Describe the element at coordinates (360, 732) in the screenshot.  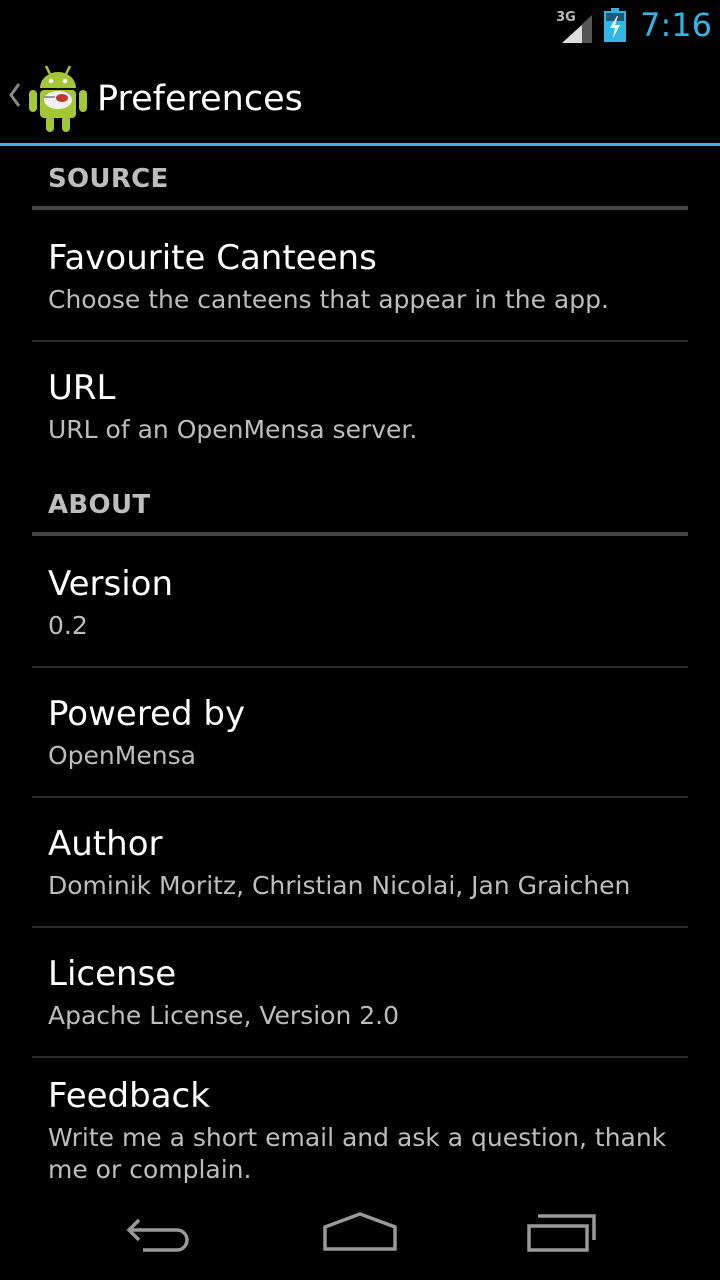
I see `pref-powered-by: Powered by OpenMensa` at that location.